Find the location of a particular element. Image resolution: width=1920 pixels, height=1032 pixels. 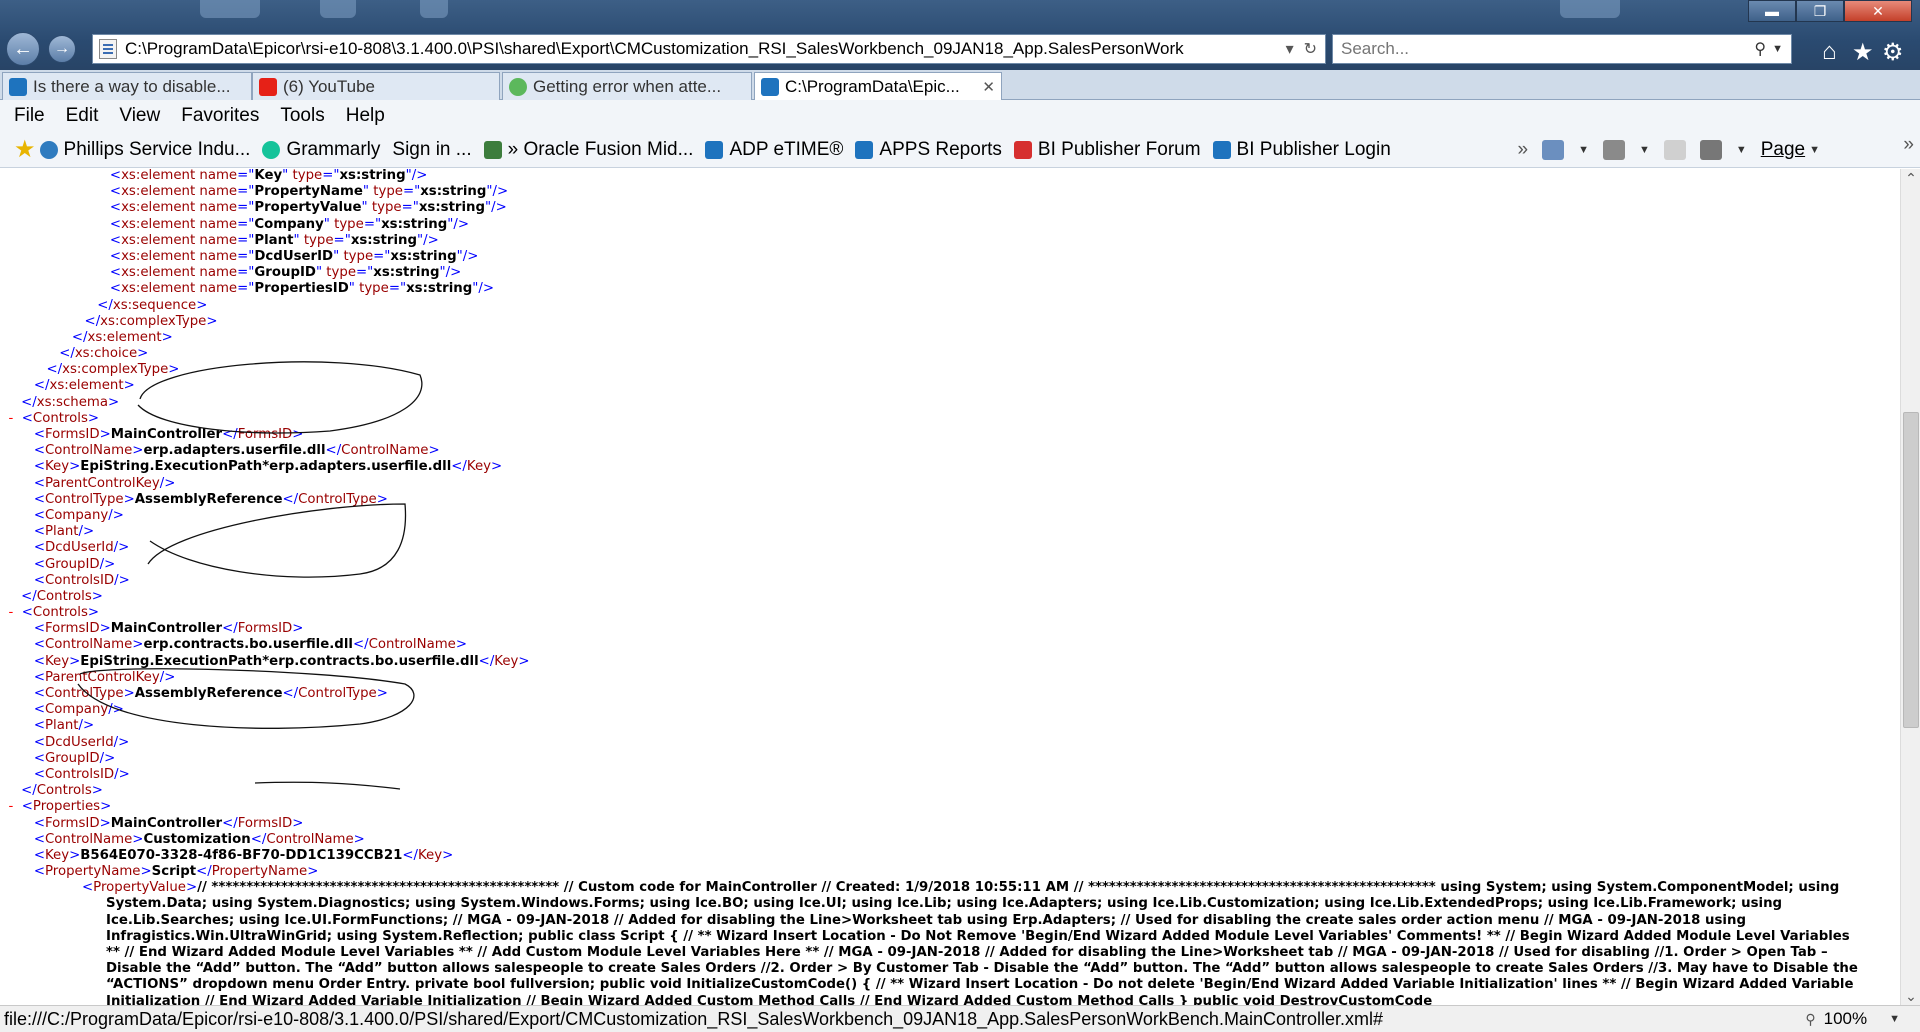

xml-text-value: B564E070-3328-4f86-BF70-DD1C139CCB21 is located at coordinates (241, 855).